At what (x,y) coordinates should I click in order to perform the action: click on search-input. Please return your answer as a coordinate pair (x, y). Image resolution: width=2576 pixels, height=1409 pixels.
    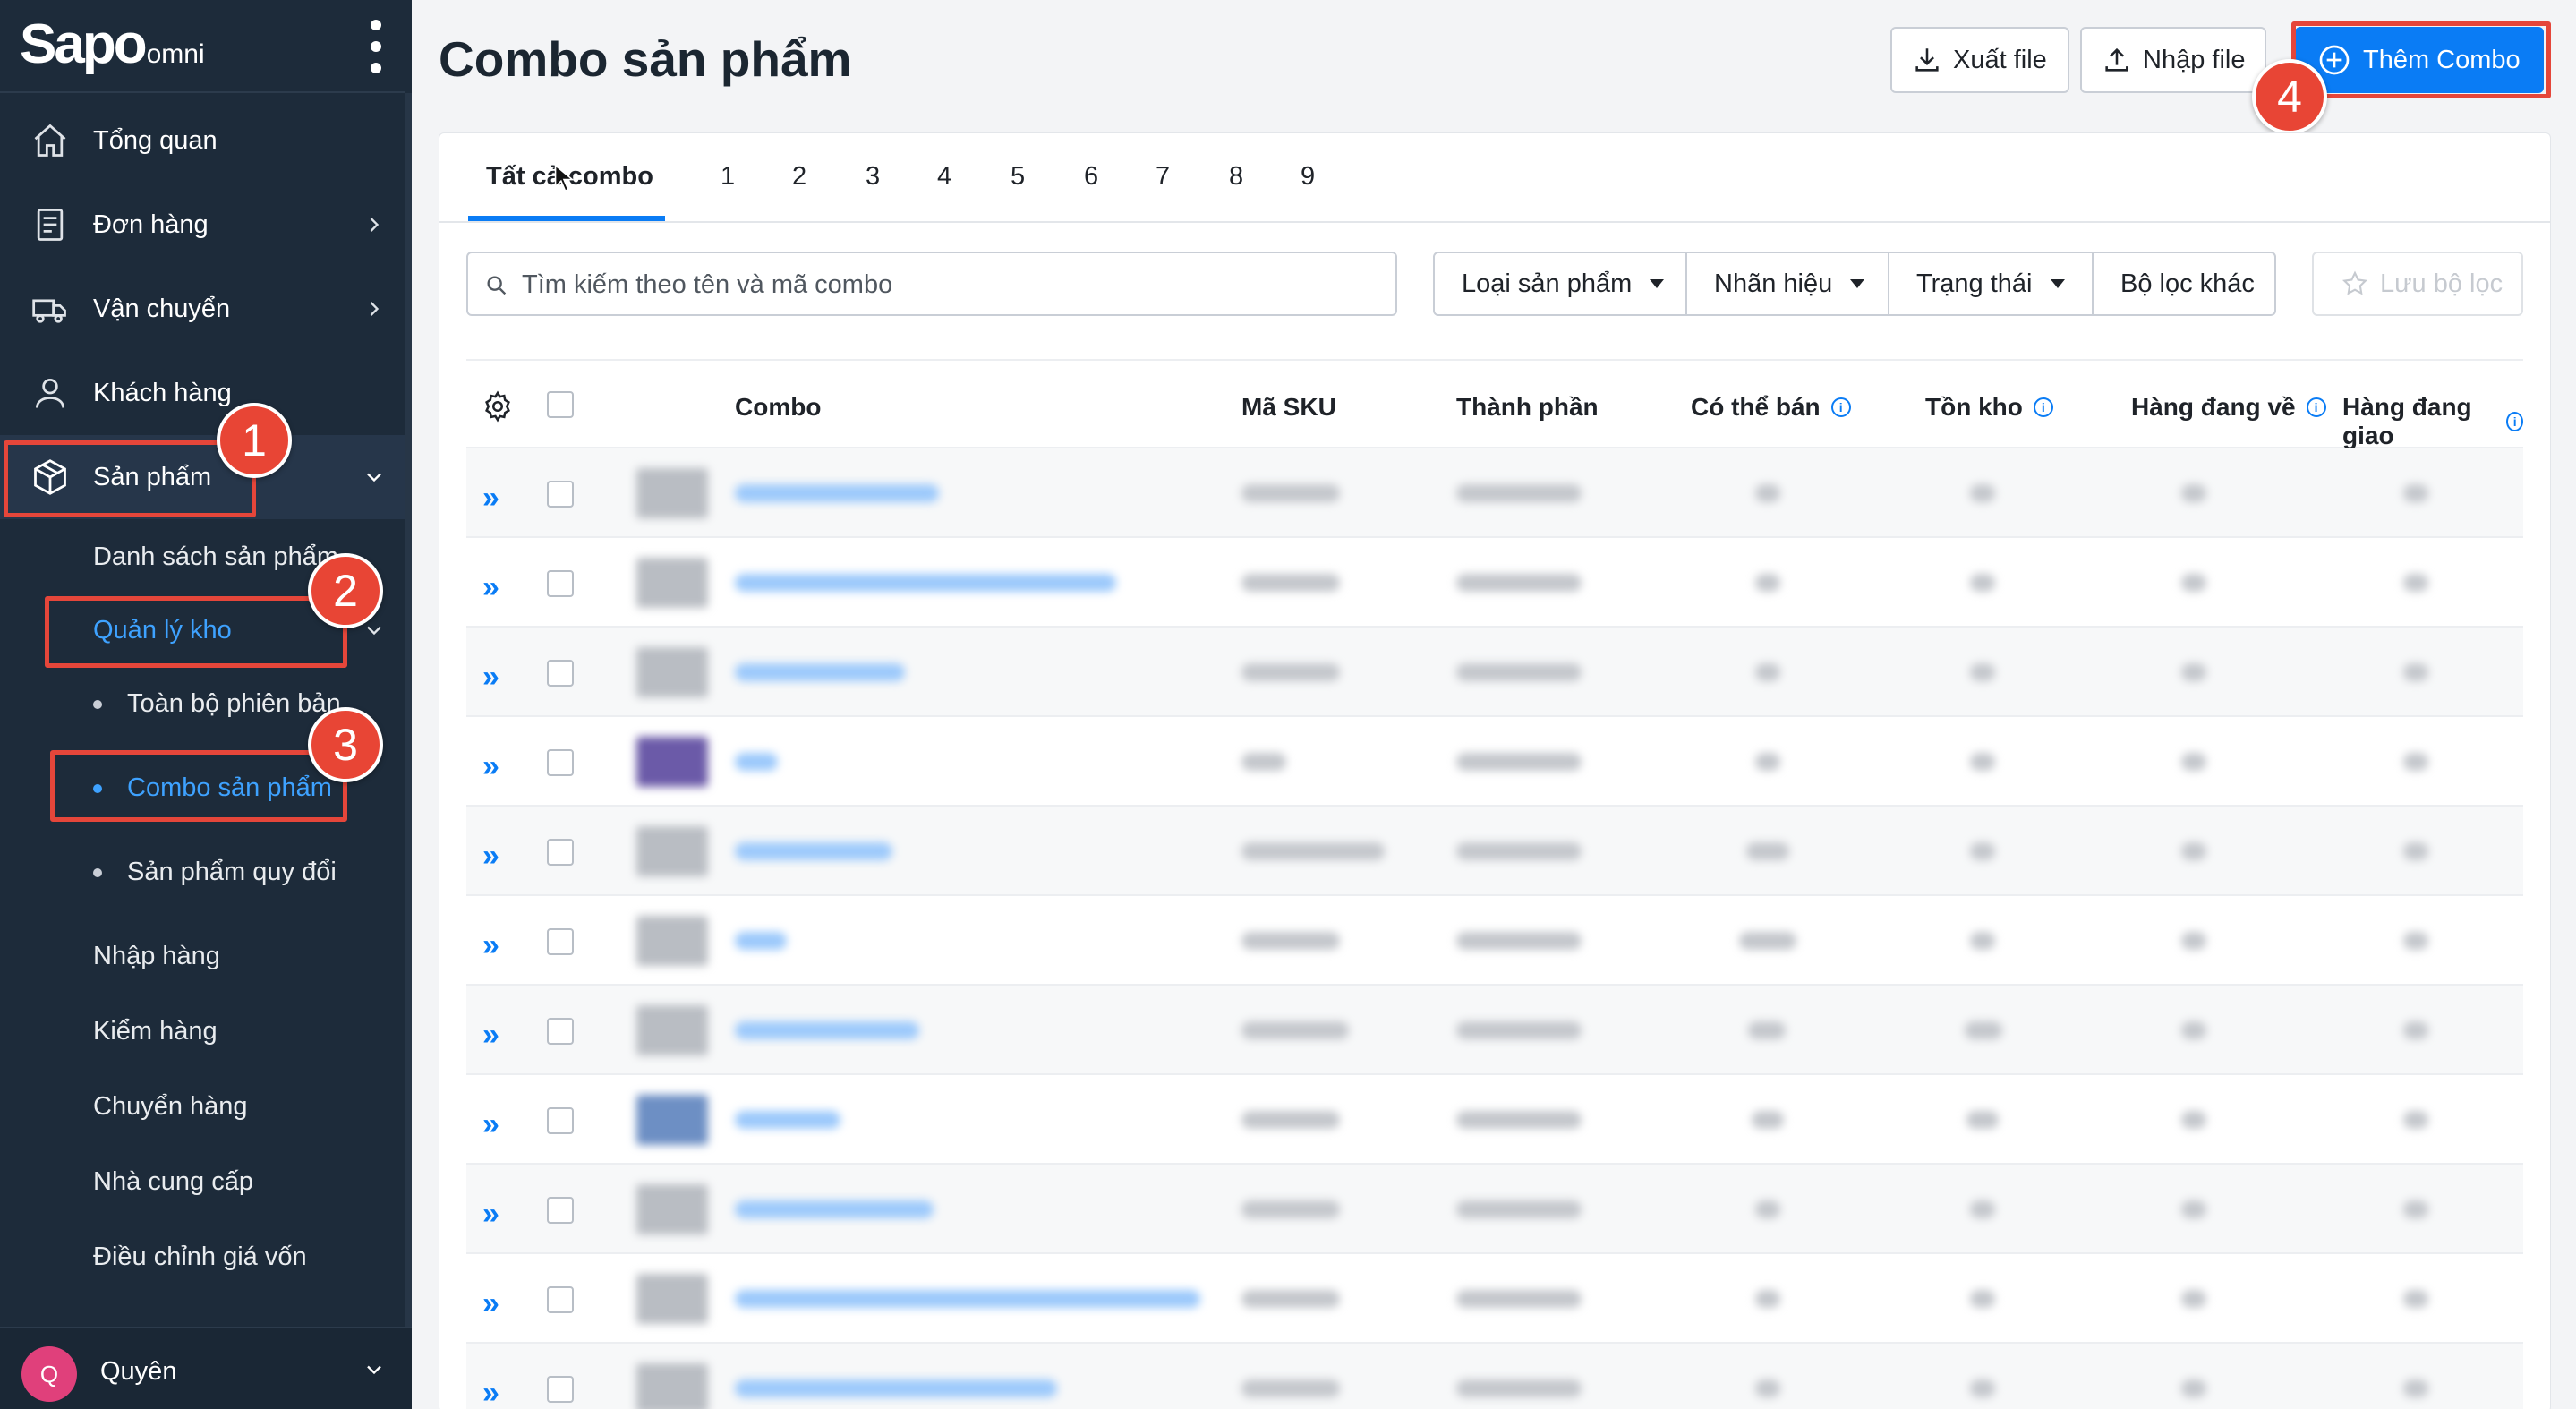
    Looking at the image, I should click on (951, 285).